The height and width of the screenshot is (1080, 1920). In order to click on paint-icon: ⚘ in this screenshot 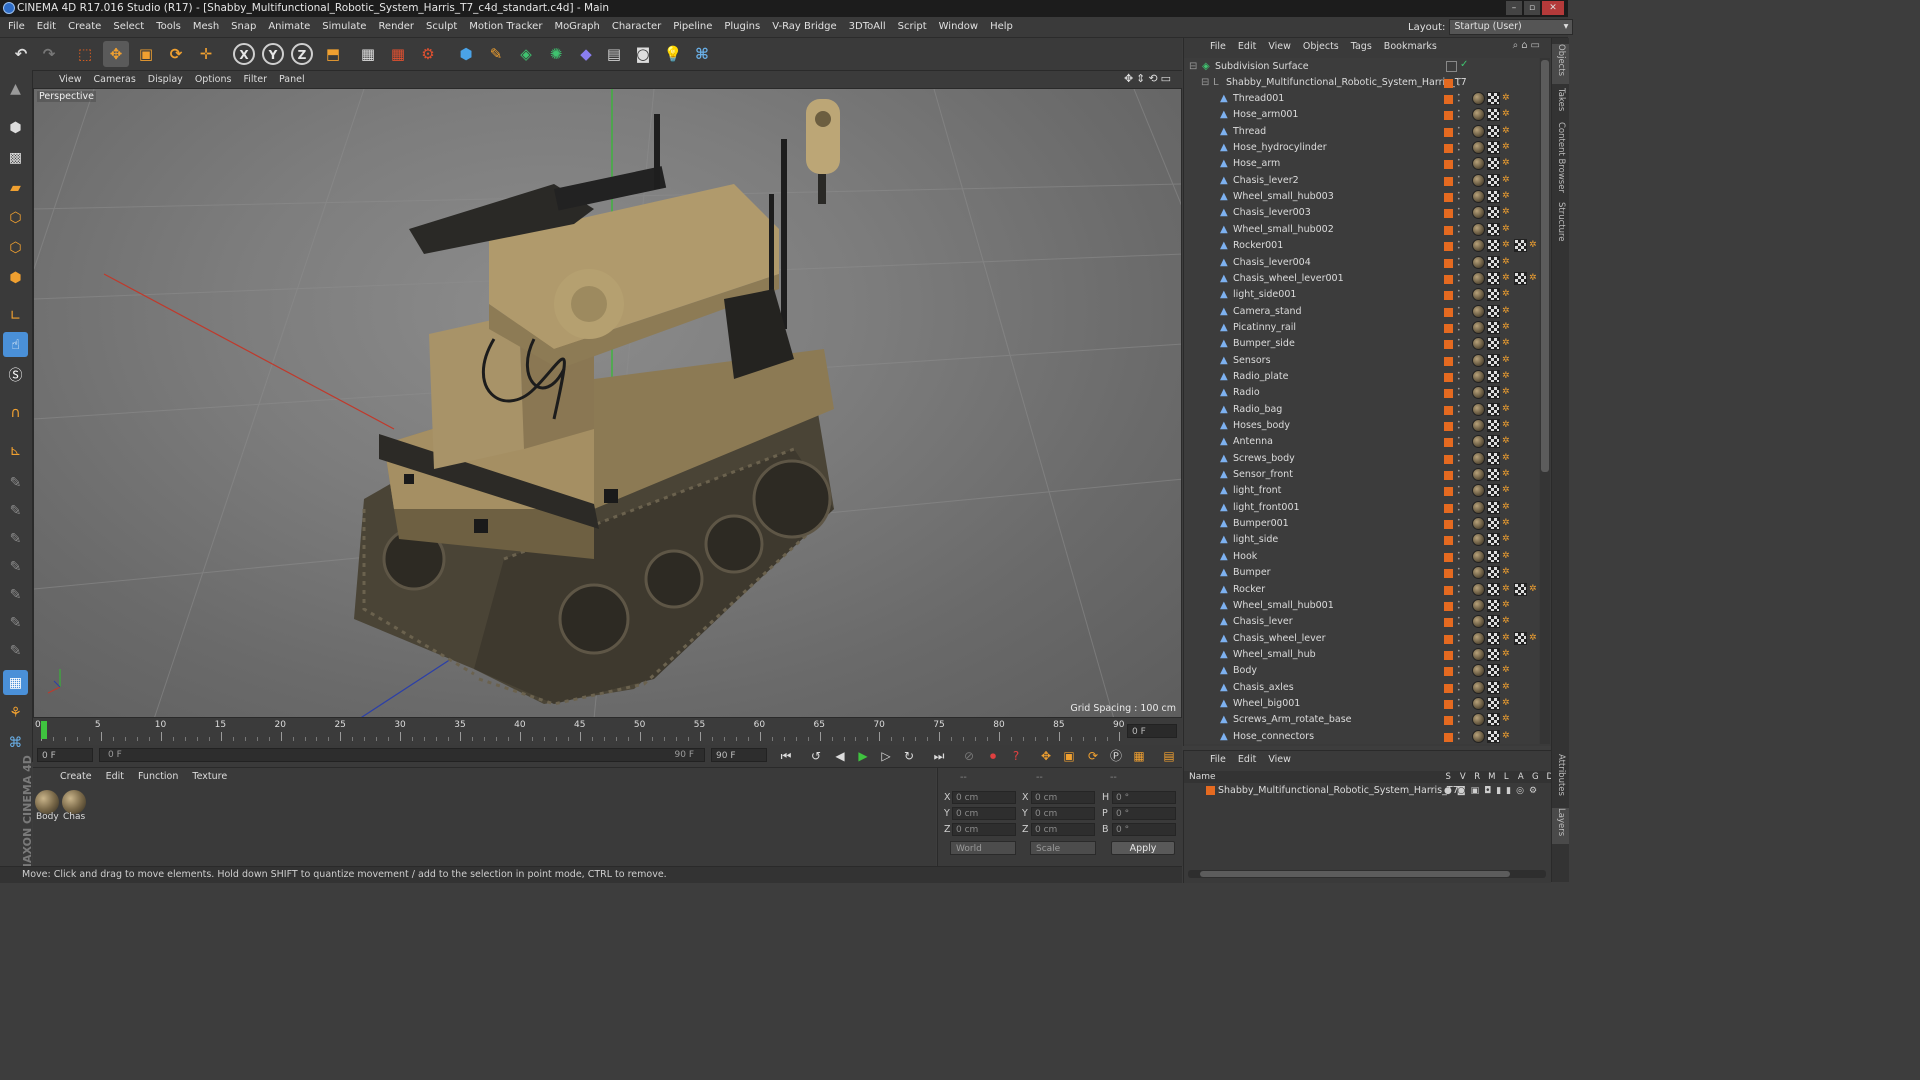, I will do `click(15, 712)`.